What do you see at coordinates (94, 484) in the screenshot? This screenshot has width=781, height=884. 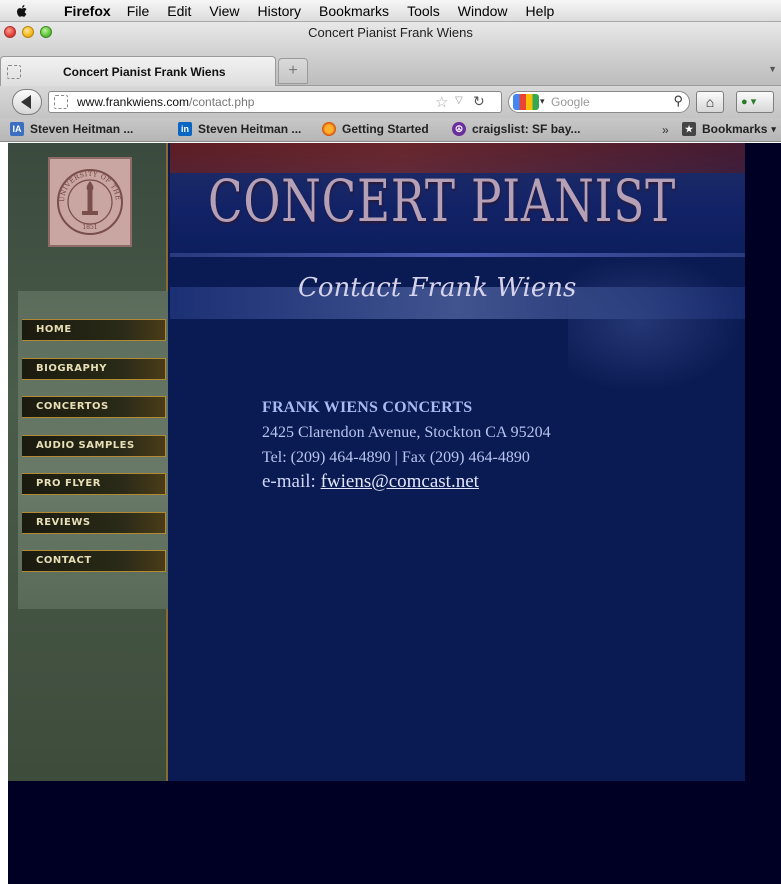 I see `nav-pro-flyer: PRO FLYER` at bounding box center [94, 484].